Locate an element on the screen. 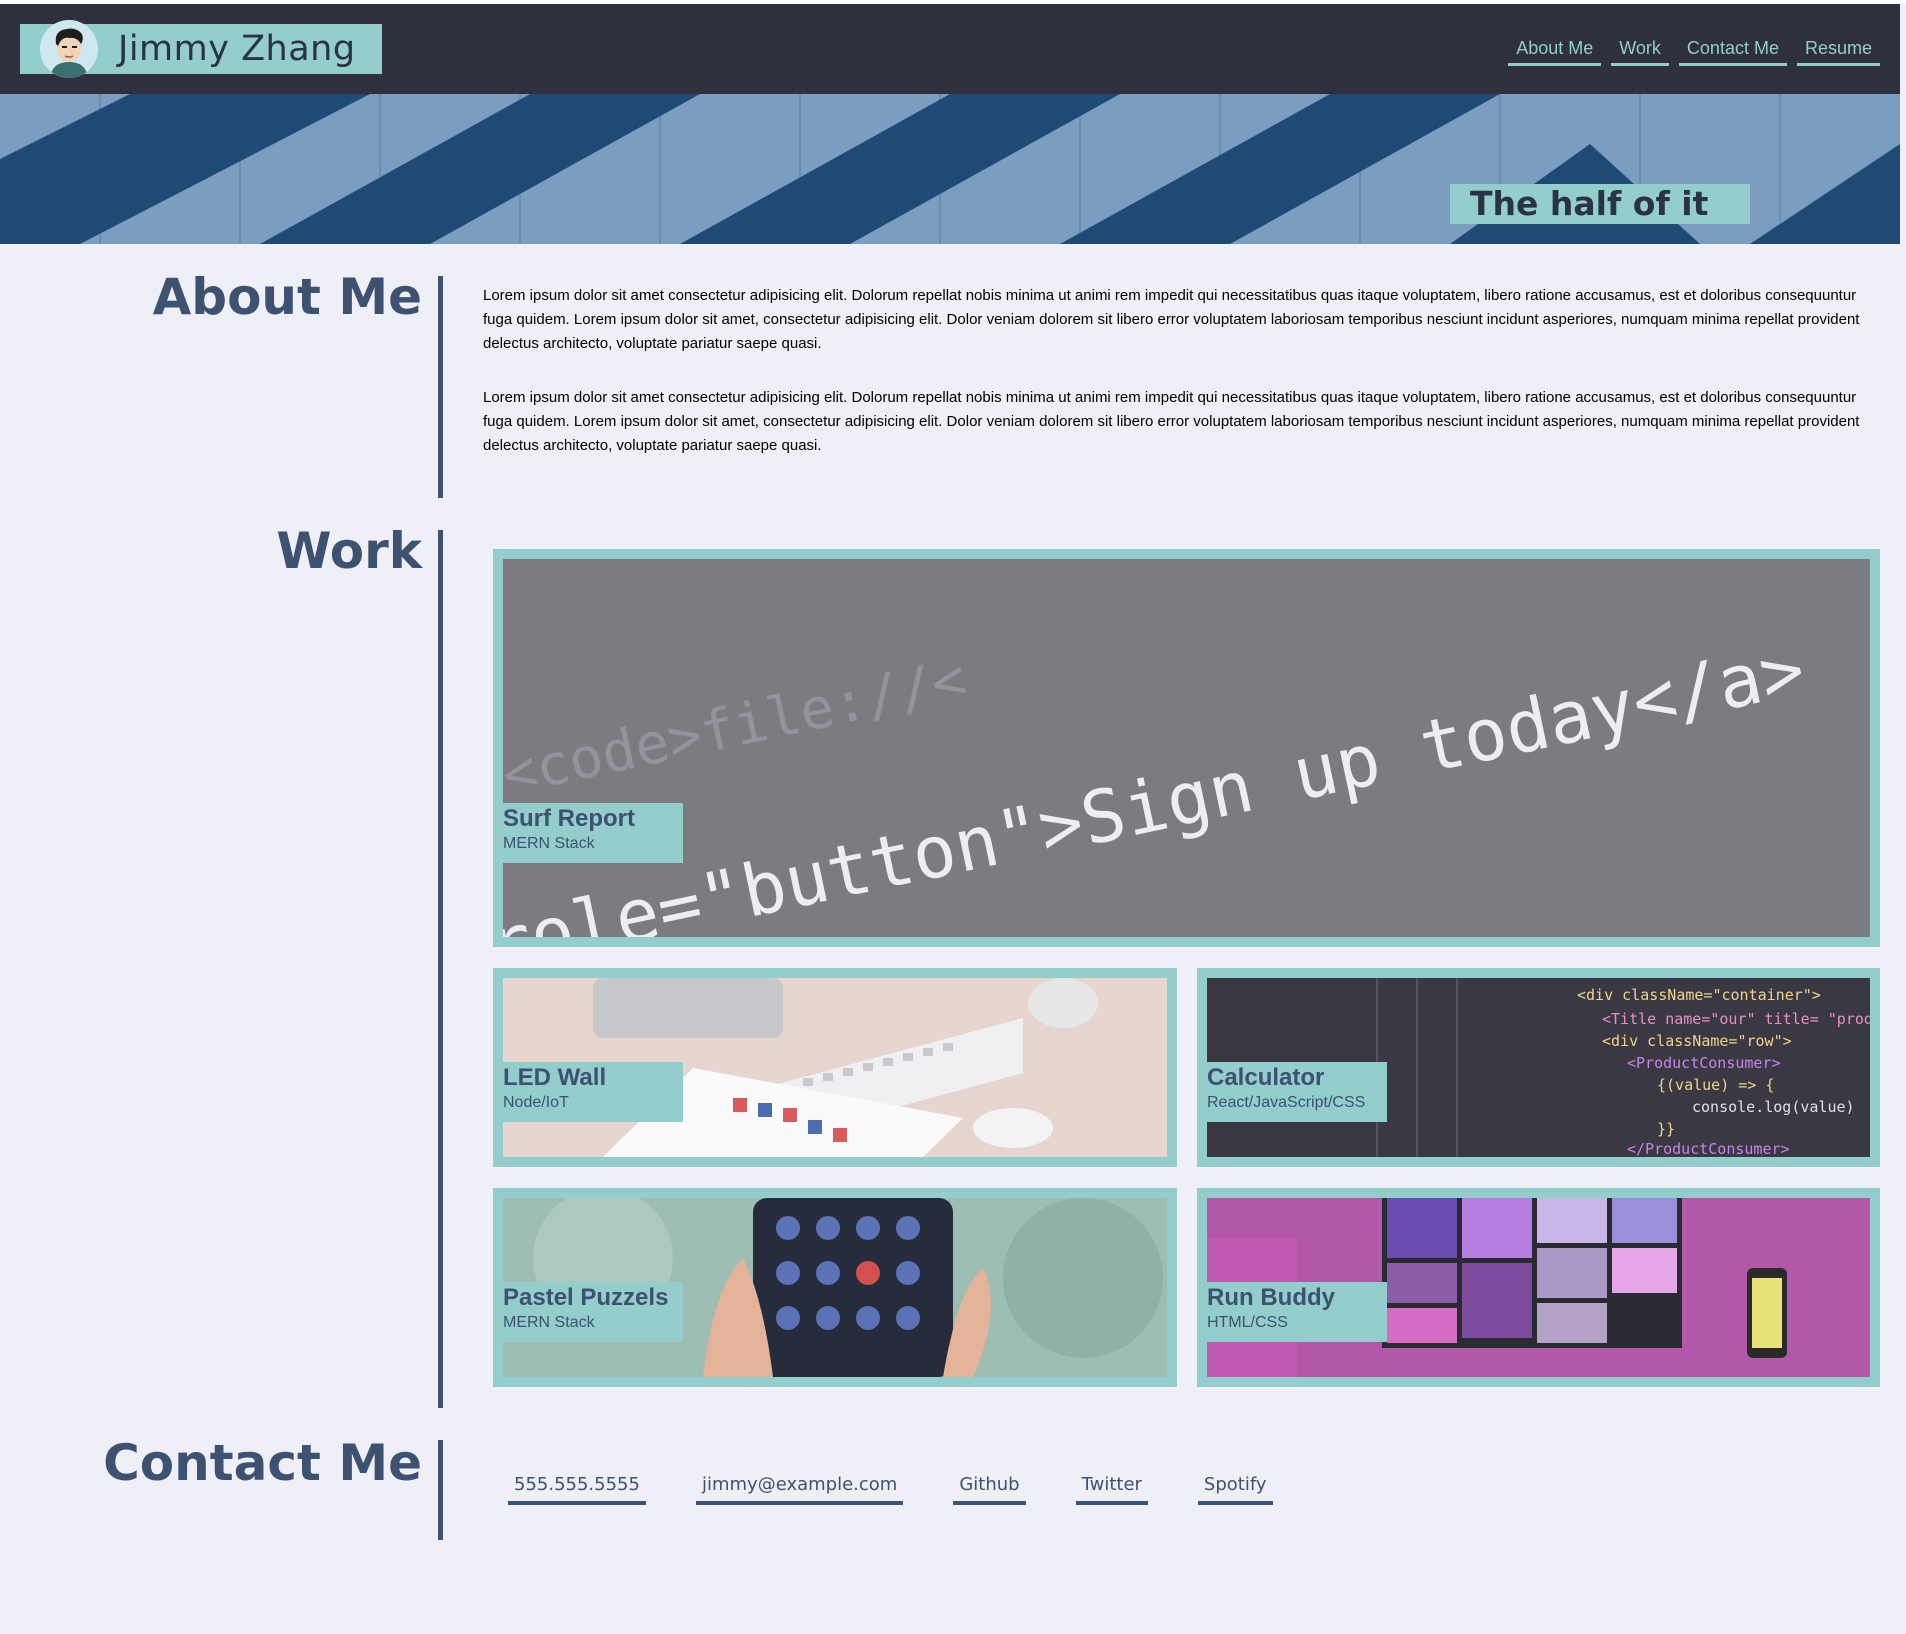 The height and width of the screenshot is (1634, 1906). nav-about-me: About Me is located at coordinates (1555, 52).